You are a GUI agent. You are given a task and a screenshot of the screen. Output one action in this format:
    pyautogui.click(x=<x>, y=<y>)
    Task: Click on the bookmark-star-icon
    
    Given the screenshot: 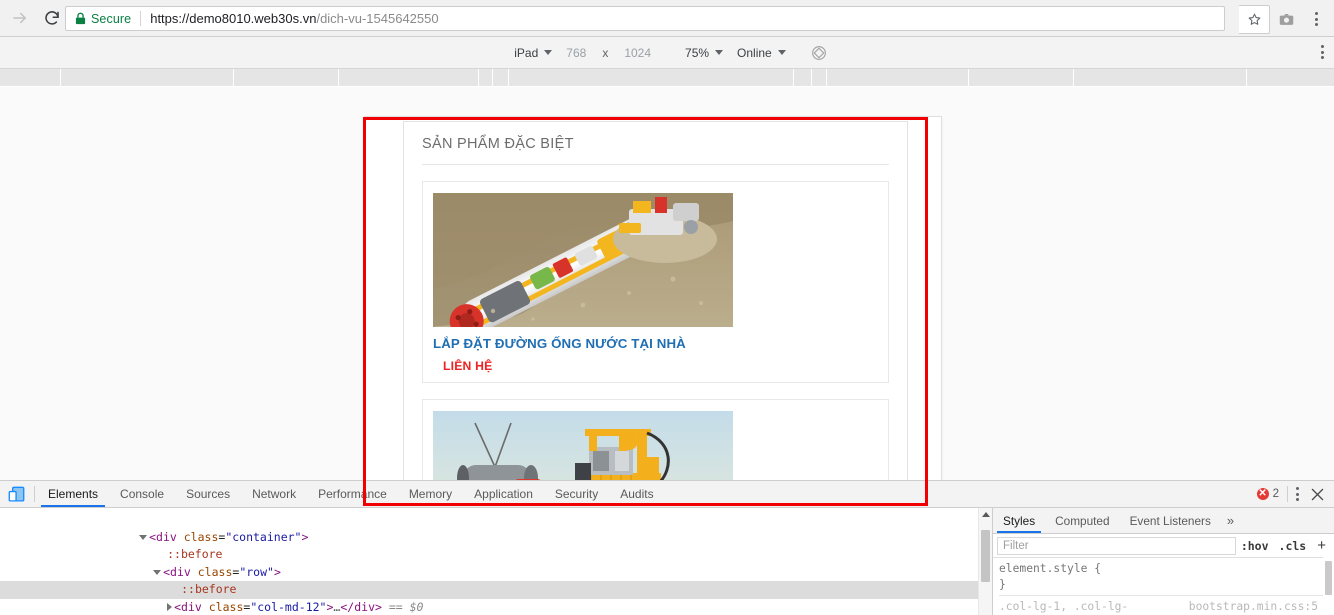 What is the action you would take?
    pyautogui.click(x=1254, y=19)
    